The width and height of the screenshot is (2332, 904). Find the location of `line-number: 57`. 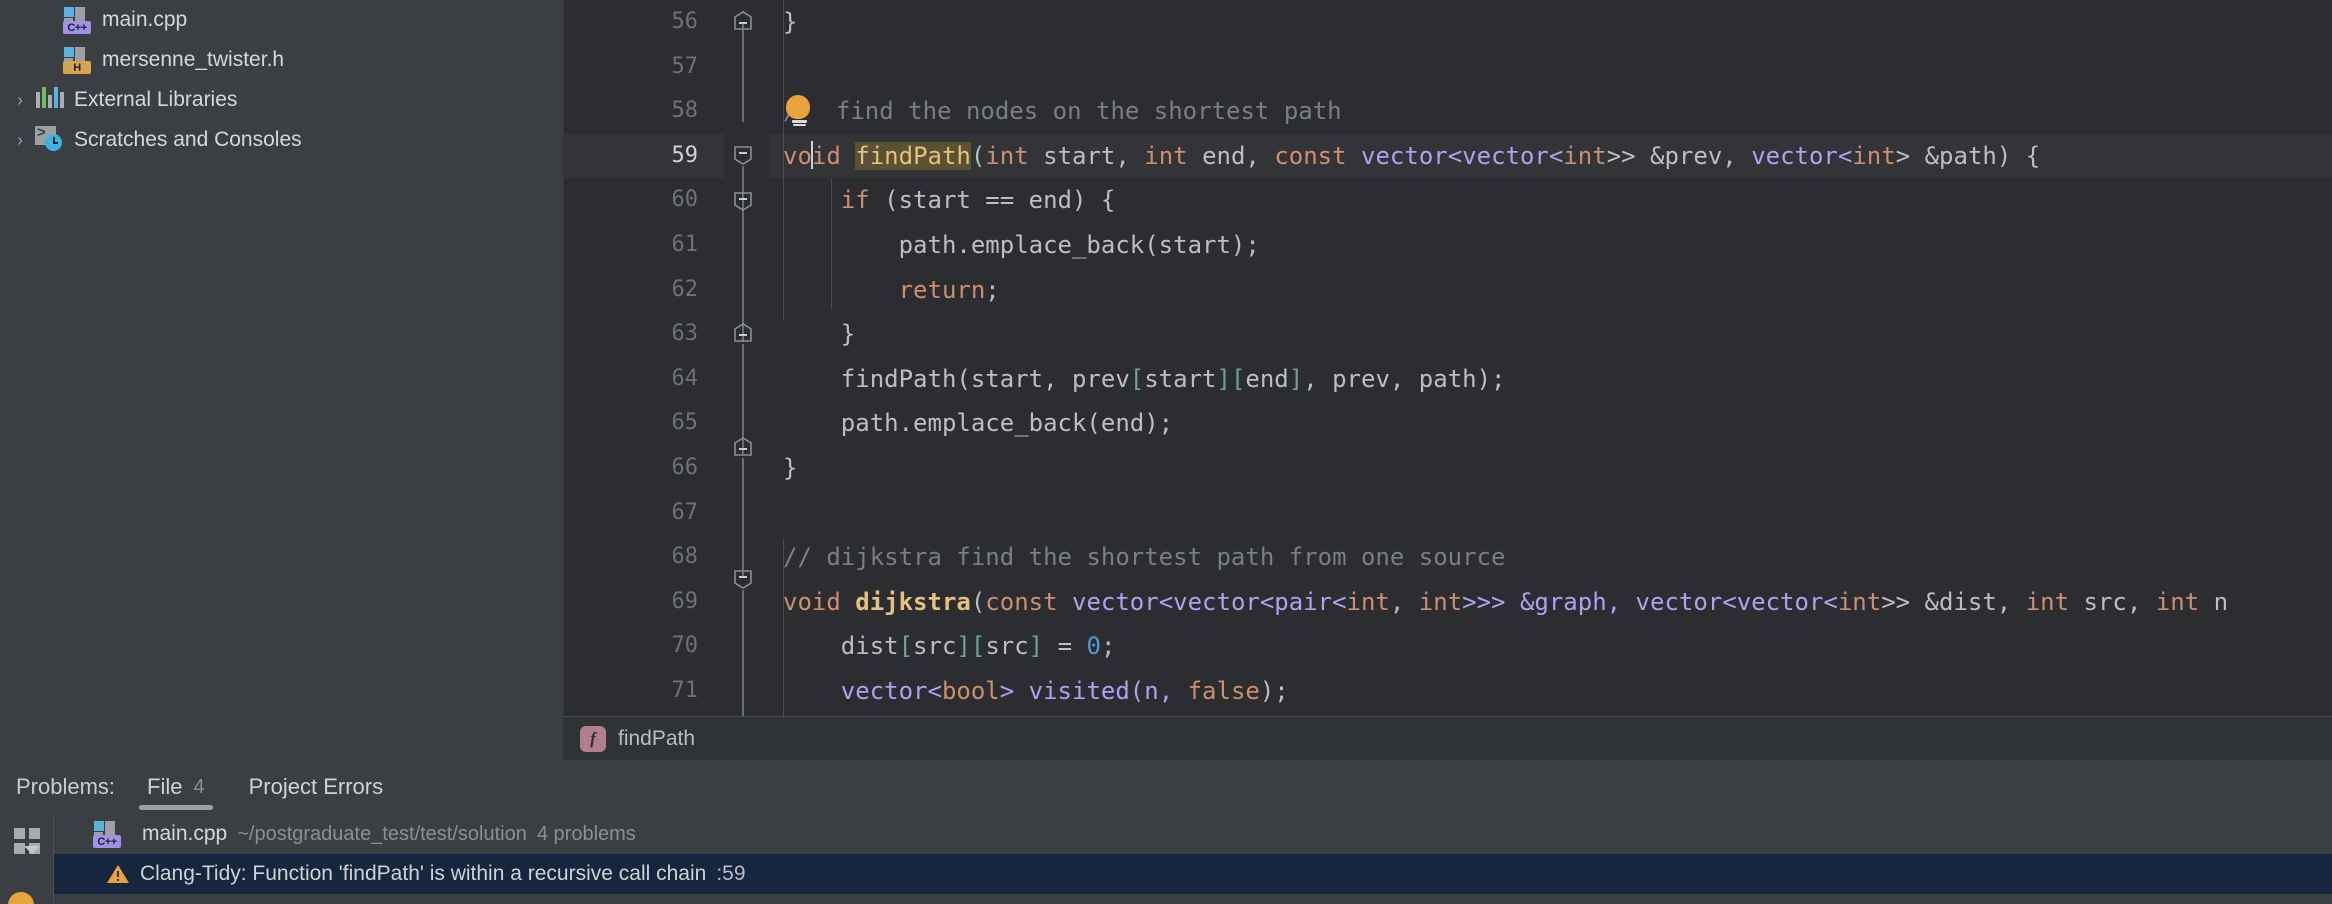

line-number: 57 is located at coordinates (685, 66).